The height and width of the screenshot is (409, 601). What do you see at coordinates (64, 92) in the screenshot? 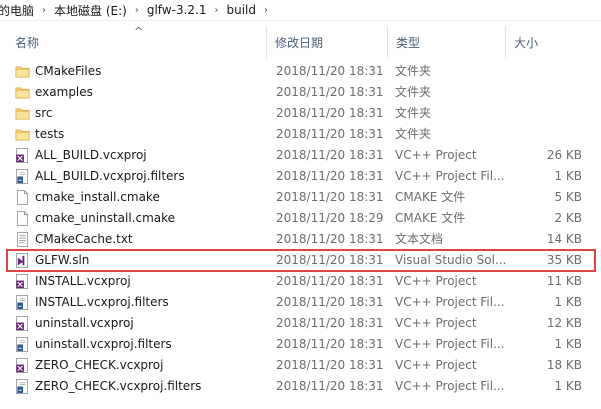
I see `file-name: examples` at bounding box center [64, 92].